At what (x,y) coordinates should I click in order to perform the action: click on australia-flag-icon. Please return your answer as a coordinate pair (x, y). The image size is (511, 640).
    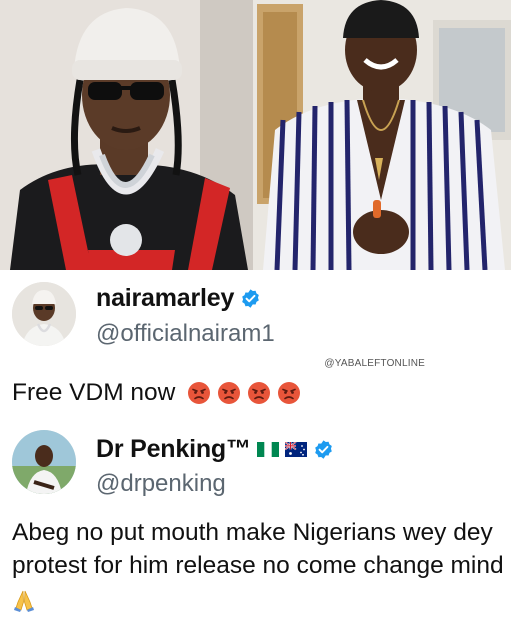
    Looking at the image, I should click on (295, 449).